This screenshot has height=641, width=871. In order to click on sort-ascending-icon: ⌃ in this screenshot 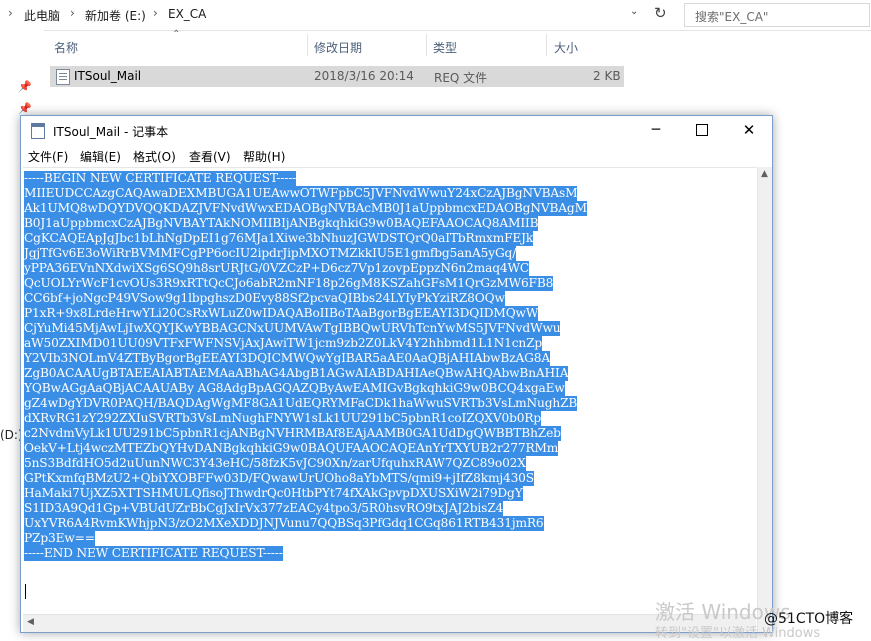, I will do `click(176, 34)`.